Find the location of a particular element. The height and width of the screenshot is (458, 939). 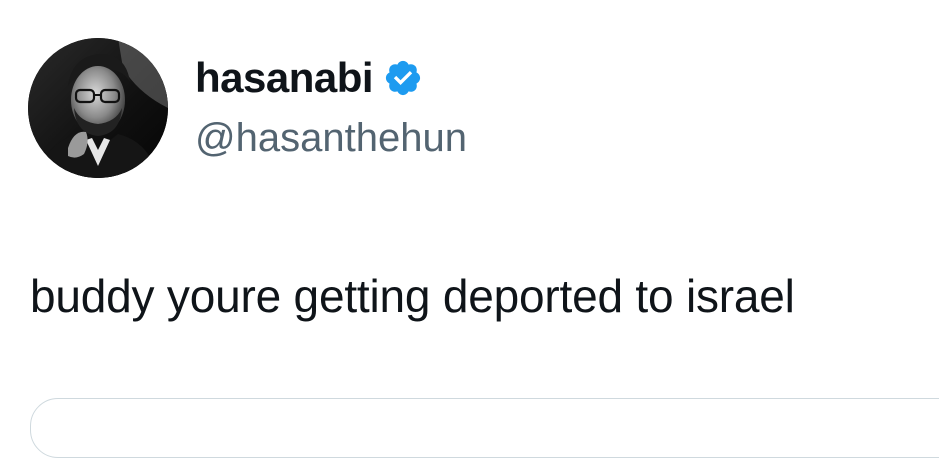

tweet-text: buddy youre getting deported to israel is located at coordinates (412, 296).